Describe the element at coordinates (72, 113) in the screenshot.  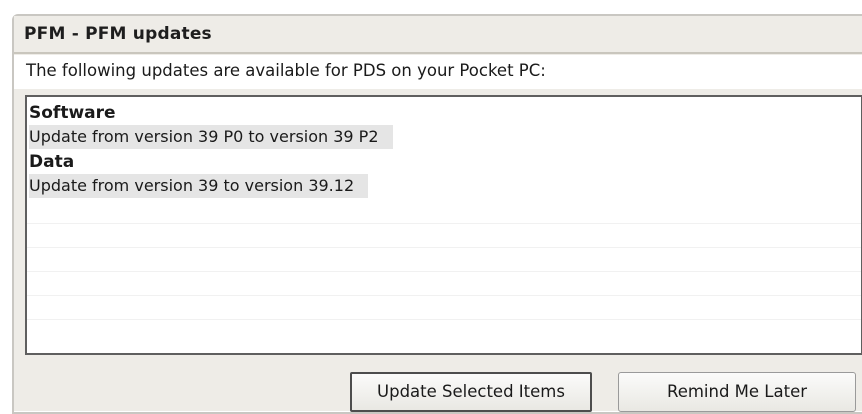
I see `category-software: Software` at that location.